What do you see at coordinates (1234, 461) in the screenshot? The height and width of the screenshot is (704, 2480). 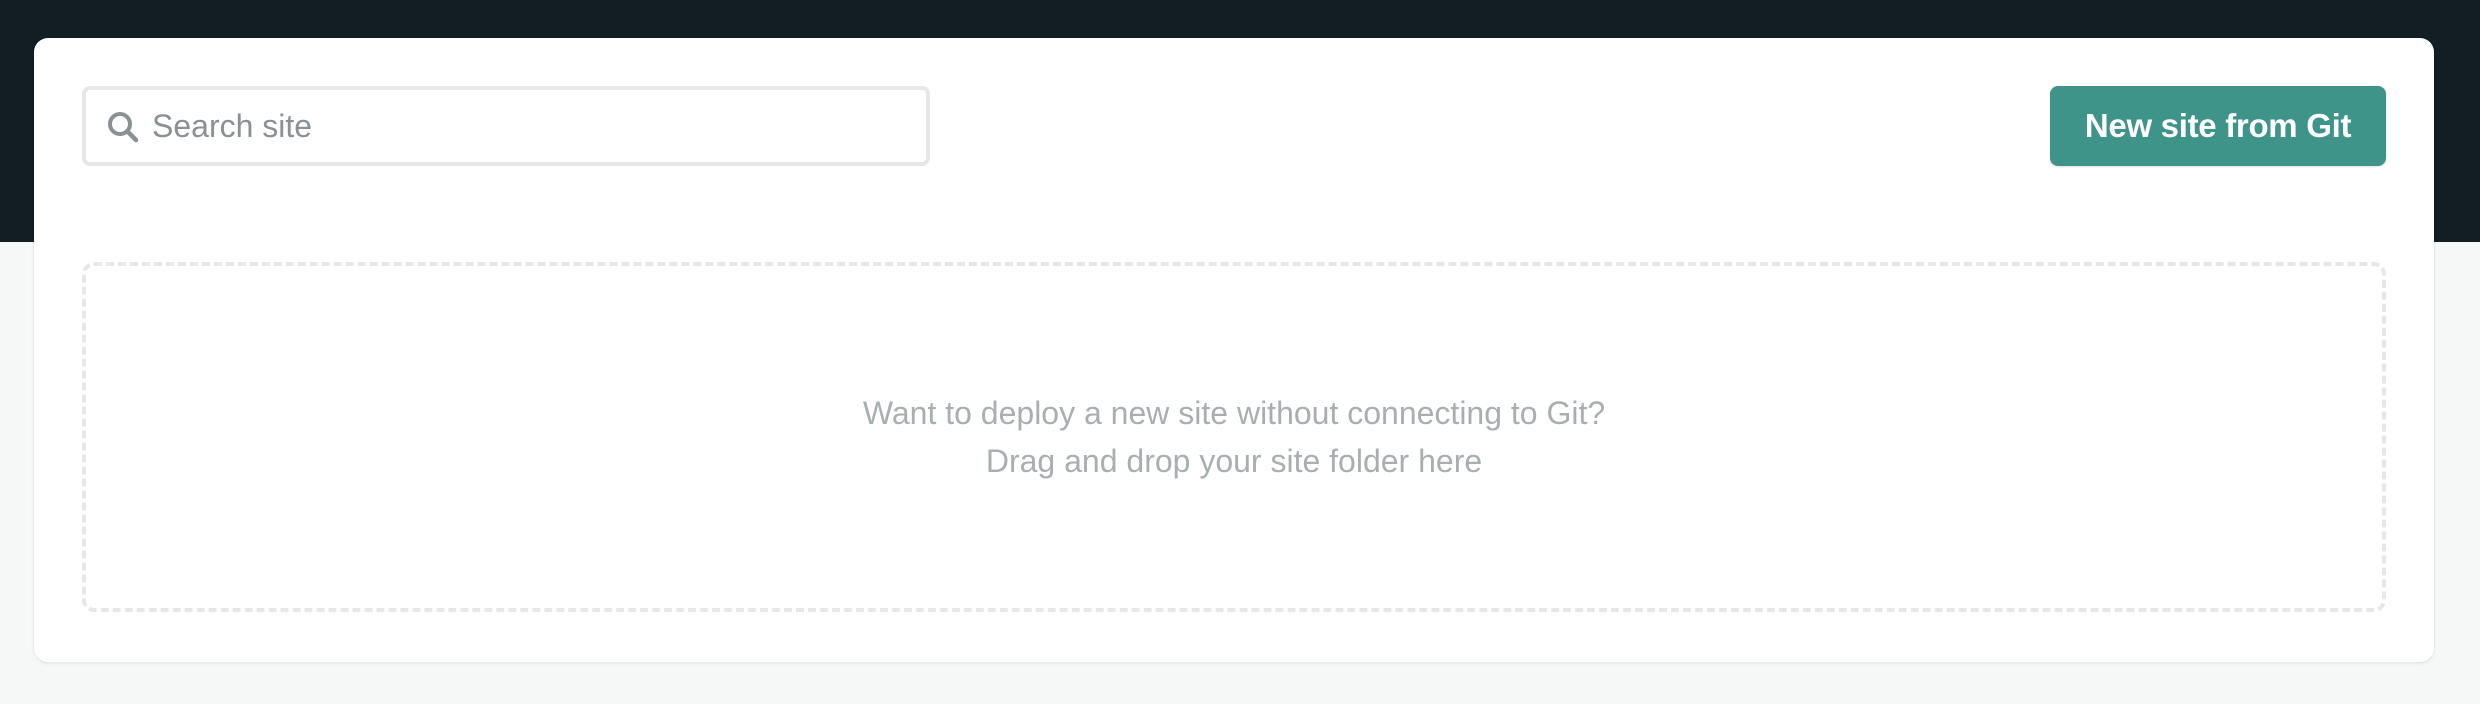 I see `dropzone-instruction: Drag and drop your site folder here` at bounding box center [1234, 461].